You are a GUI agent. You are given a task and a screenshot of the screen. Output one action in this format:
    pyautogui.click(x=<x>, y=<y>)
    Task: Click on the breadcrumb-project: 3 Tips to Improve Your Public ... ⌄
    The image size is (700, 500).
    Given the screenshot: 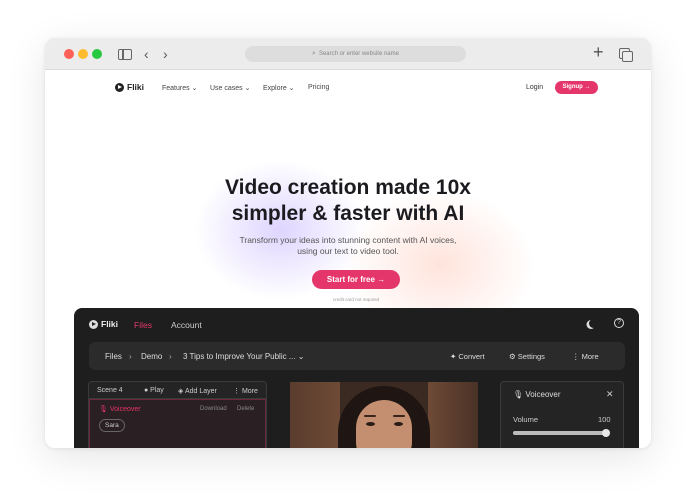 What is the action you would take?
    pyautogui.click(x=243, y=356)
    